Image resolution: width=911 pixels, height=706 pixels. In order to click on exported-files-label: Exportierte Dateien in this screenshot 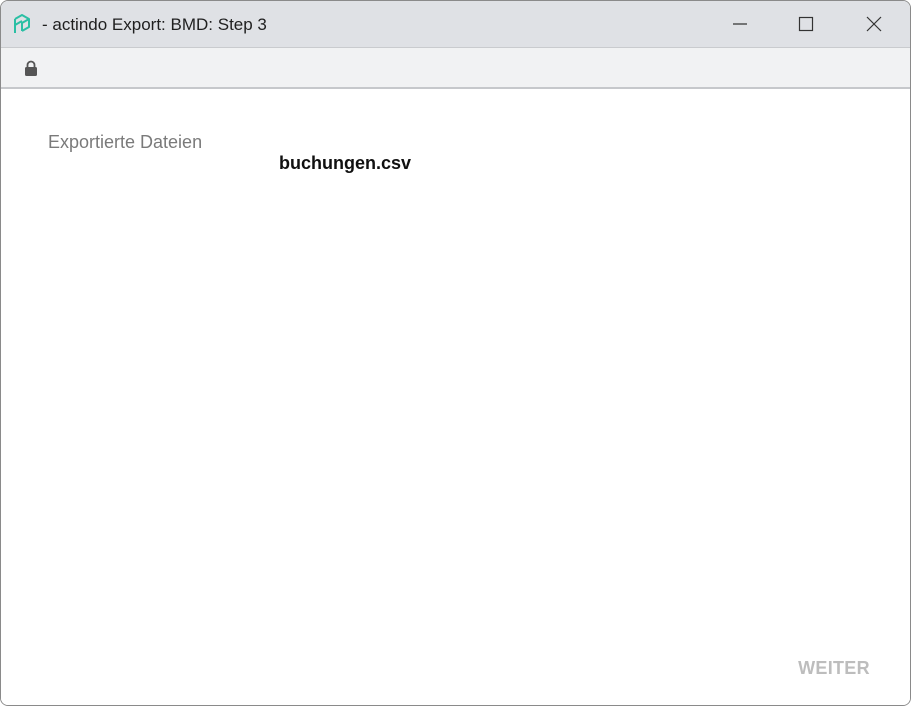, I will do `click(125, 142)`.